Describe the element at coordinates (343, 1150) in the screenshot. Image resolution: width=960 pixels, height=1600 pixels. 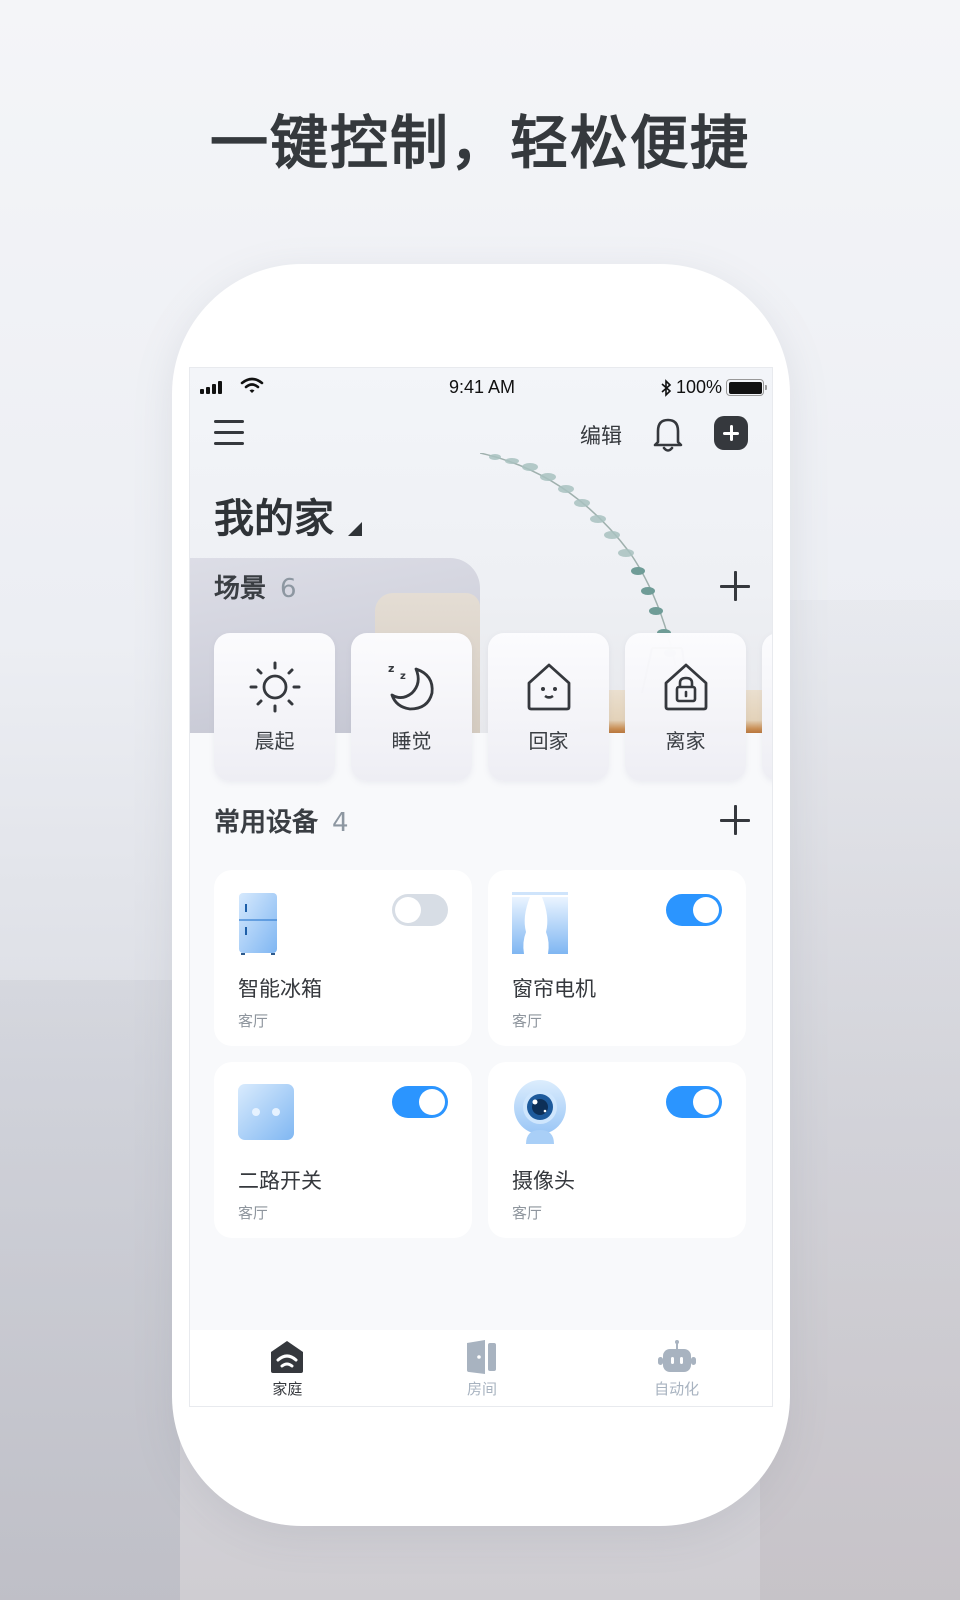
I see `device-card-switch: 二路开关 客厅` at that location.